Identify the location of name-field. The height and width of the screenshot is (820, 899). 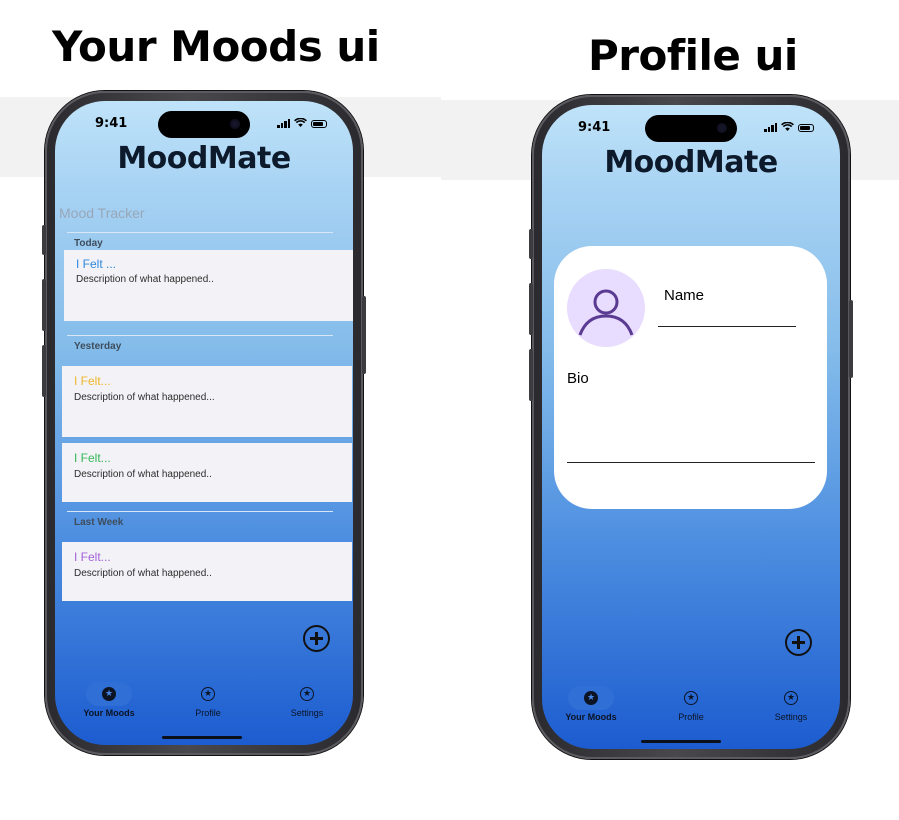
(727, 326).